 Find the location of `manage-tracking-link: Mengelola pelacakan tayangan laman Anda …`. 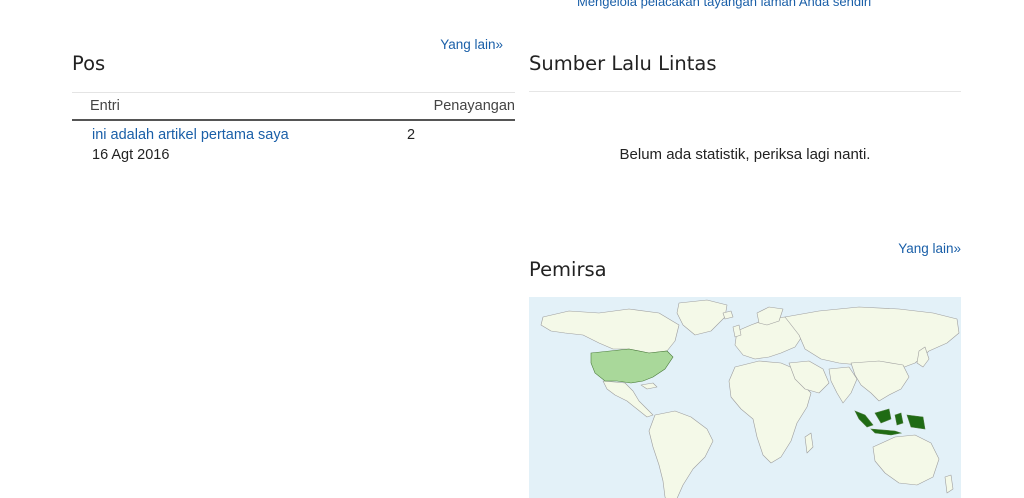

manage-tracking-link: Mengelola pelacakan tayangan laman Anda … is located at coordinates (724, 4).